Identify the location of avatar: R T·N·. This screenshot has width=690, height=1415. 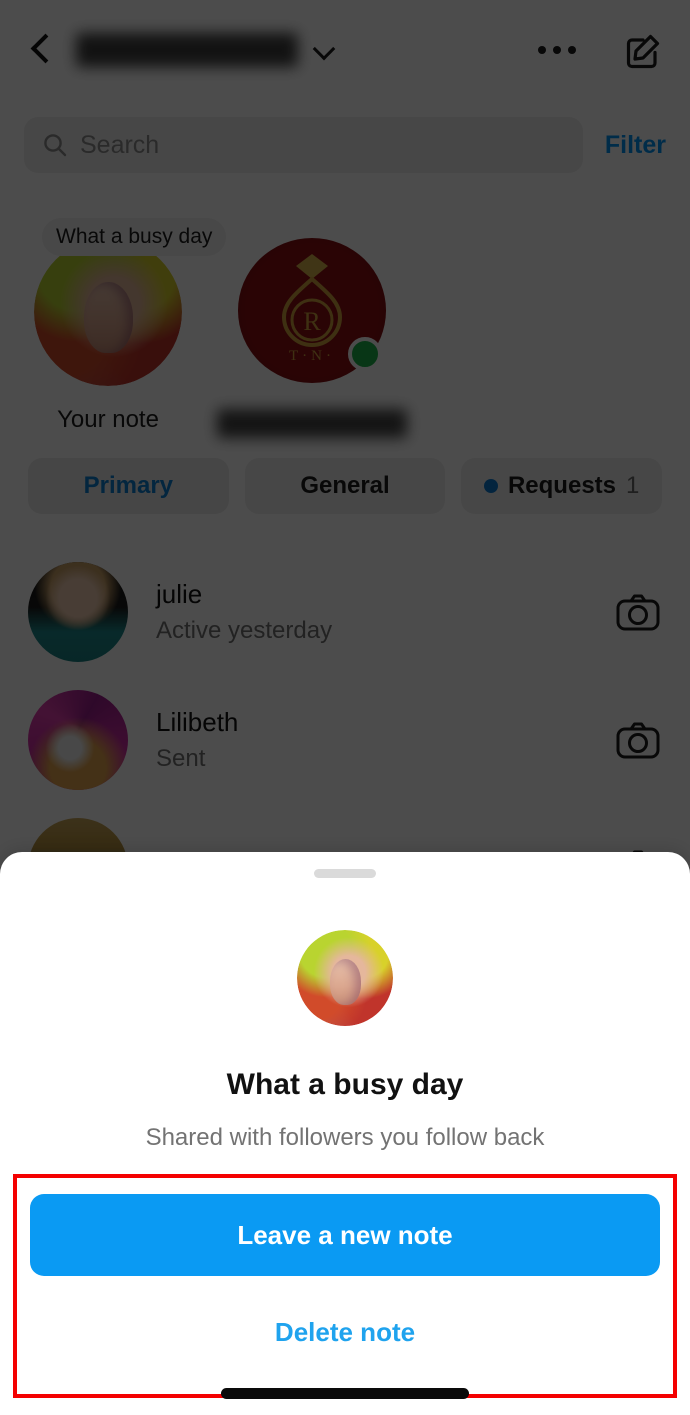
(312, 310).